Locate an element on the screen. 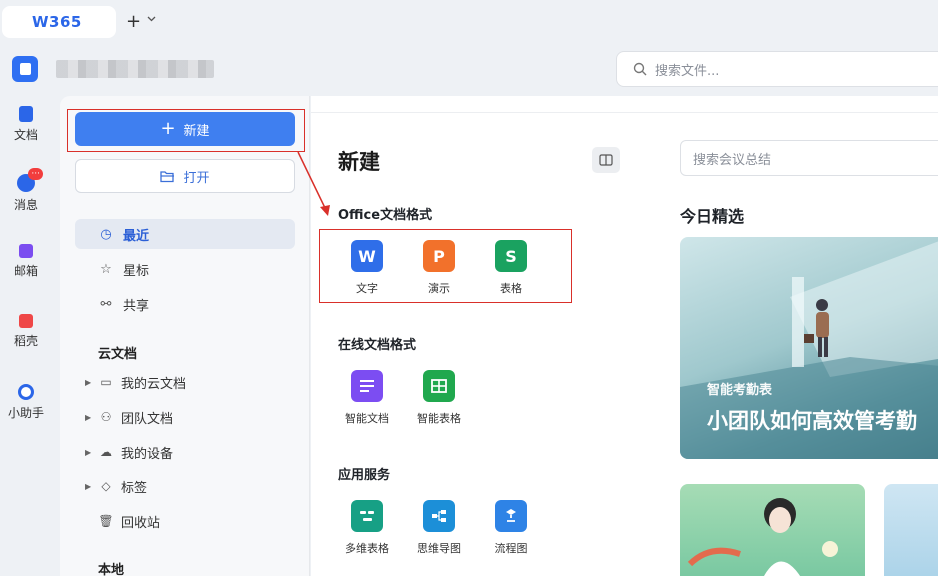  annotation-arrow is located at coordinates (313, 183).